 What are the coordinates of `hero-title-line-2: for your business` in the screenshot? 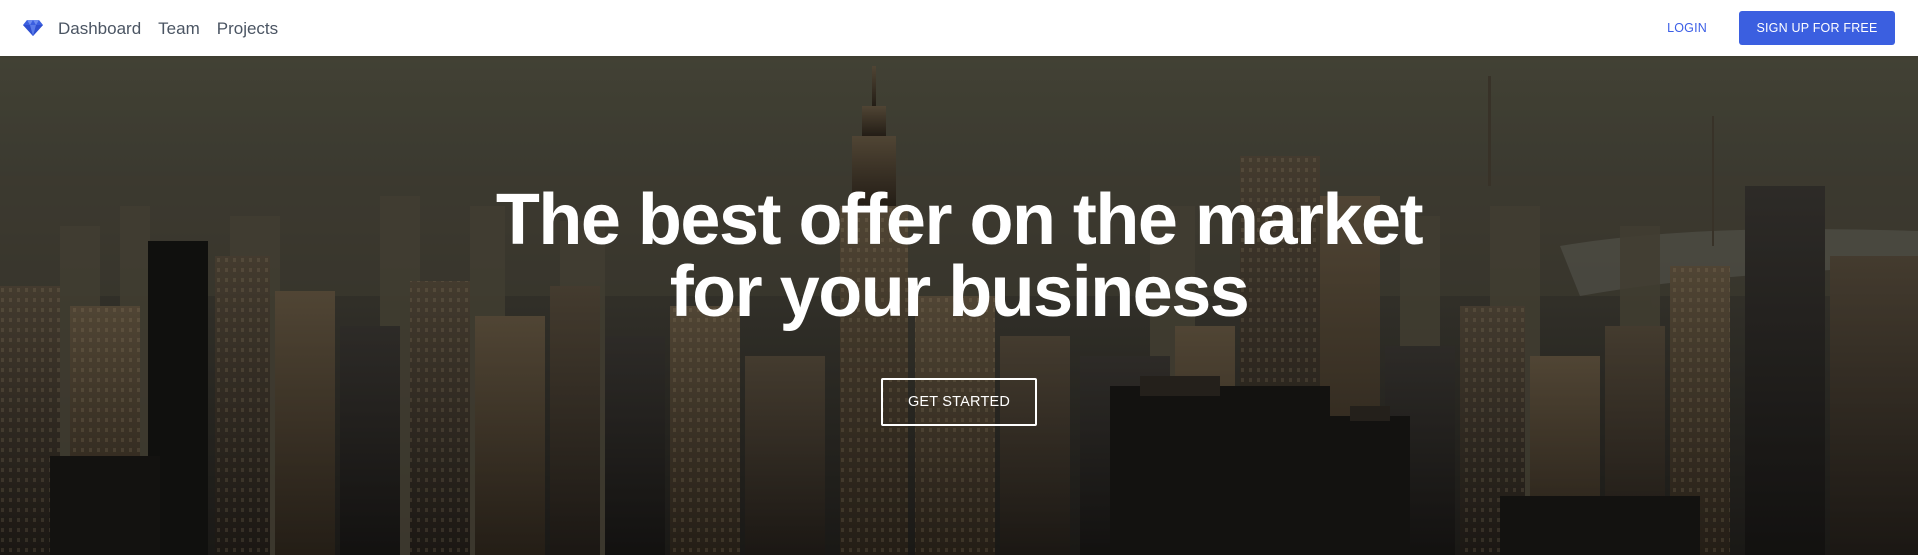 It's located at (959, 292).